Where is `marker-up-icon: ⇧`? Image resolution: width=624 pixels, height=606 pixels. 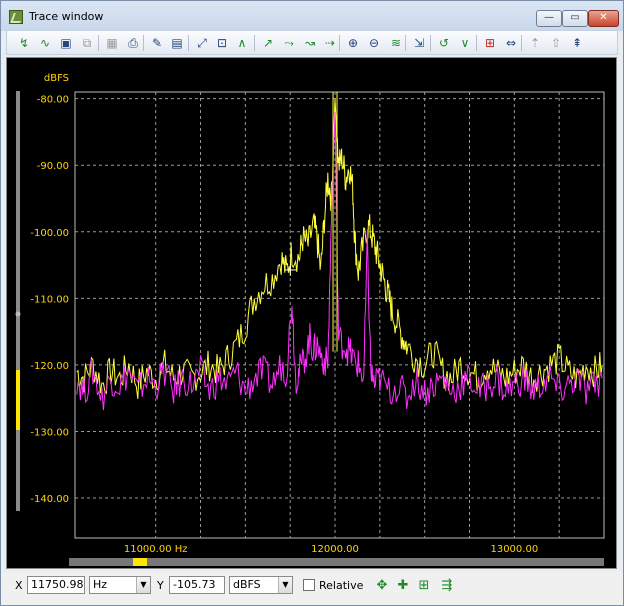
marker-up-icon: ⇧ is located at coordinates (556, 43).